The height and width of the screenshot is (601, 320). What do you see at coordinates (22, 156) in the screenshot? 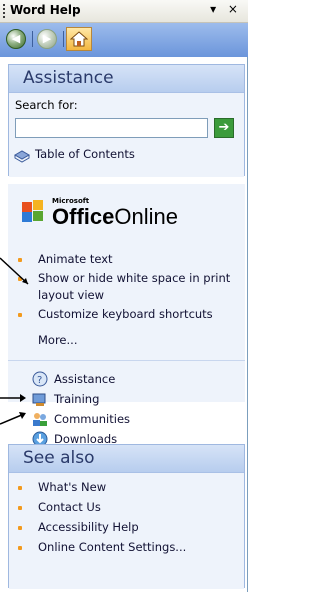
I see `book-icon` at bounding box center [22, 156].